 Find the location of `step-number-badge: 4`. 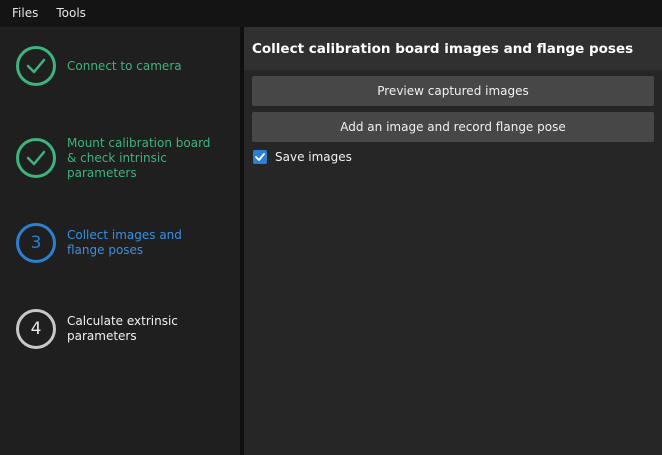

step-number-badge: 4 is located at coordinates (36, 329).